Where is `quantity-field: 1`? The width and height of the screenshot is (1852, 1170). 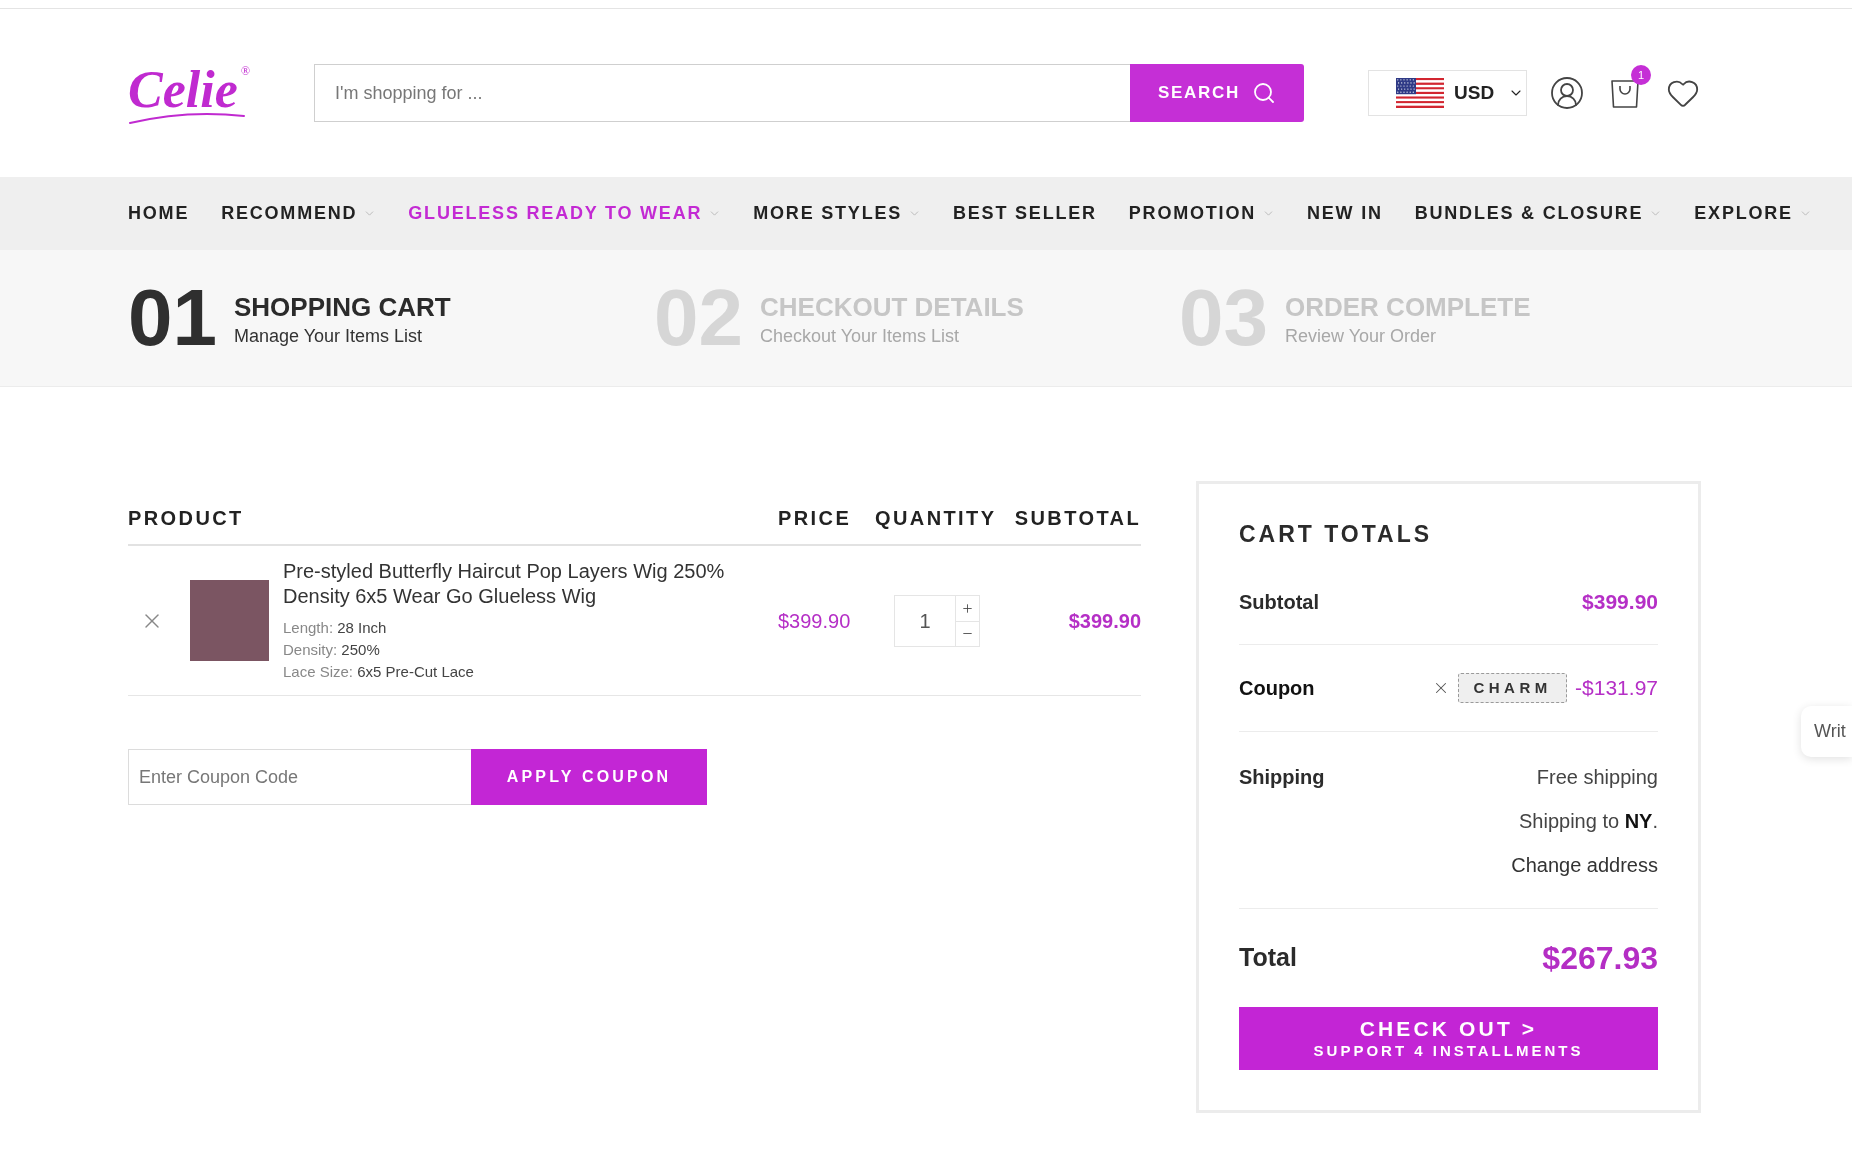
quantity-field: 1 is located at coordinates (925, 620).